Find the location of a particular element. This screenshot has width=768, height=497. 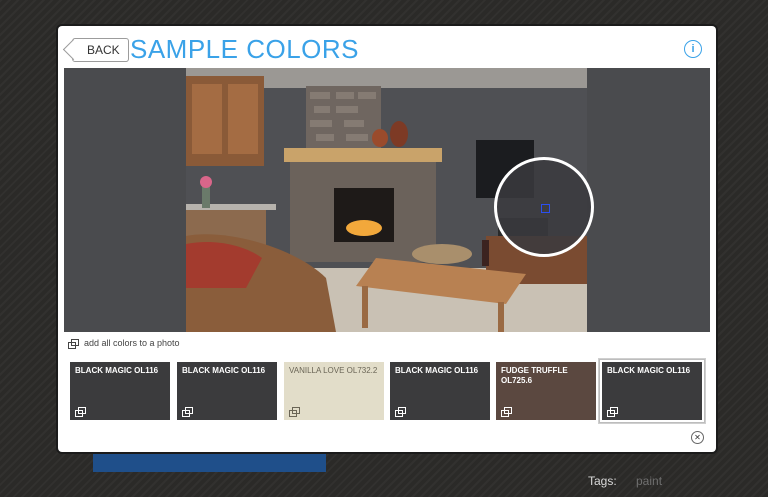

back-button: BACK is located at coordinates (100, 50).